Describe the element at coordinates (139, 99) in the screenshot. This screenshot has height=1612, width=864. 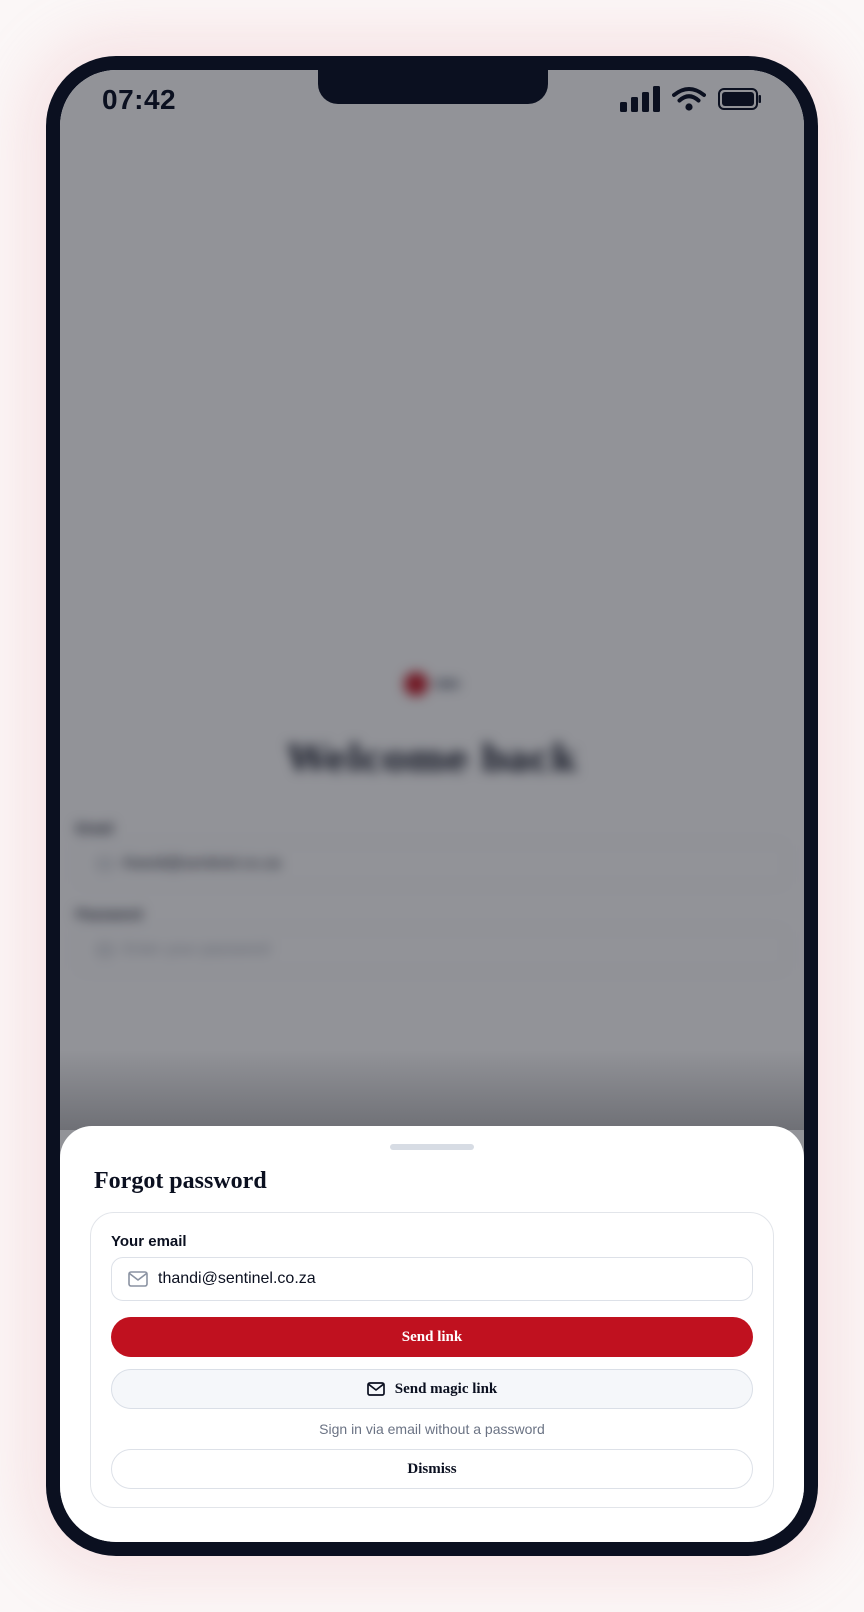
I see `status-time: 07:42` at that location.